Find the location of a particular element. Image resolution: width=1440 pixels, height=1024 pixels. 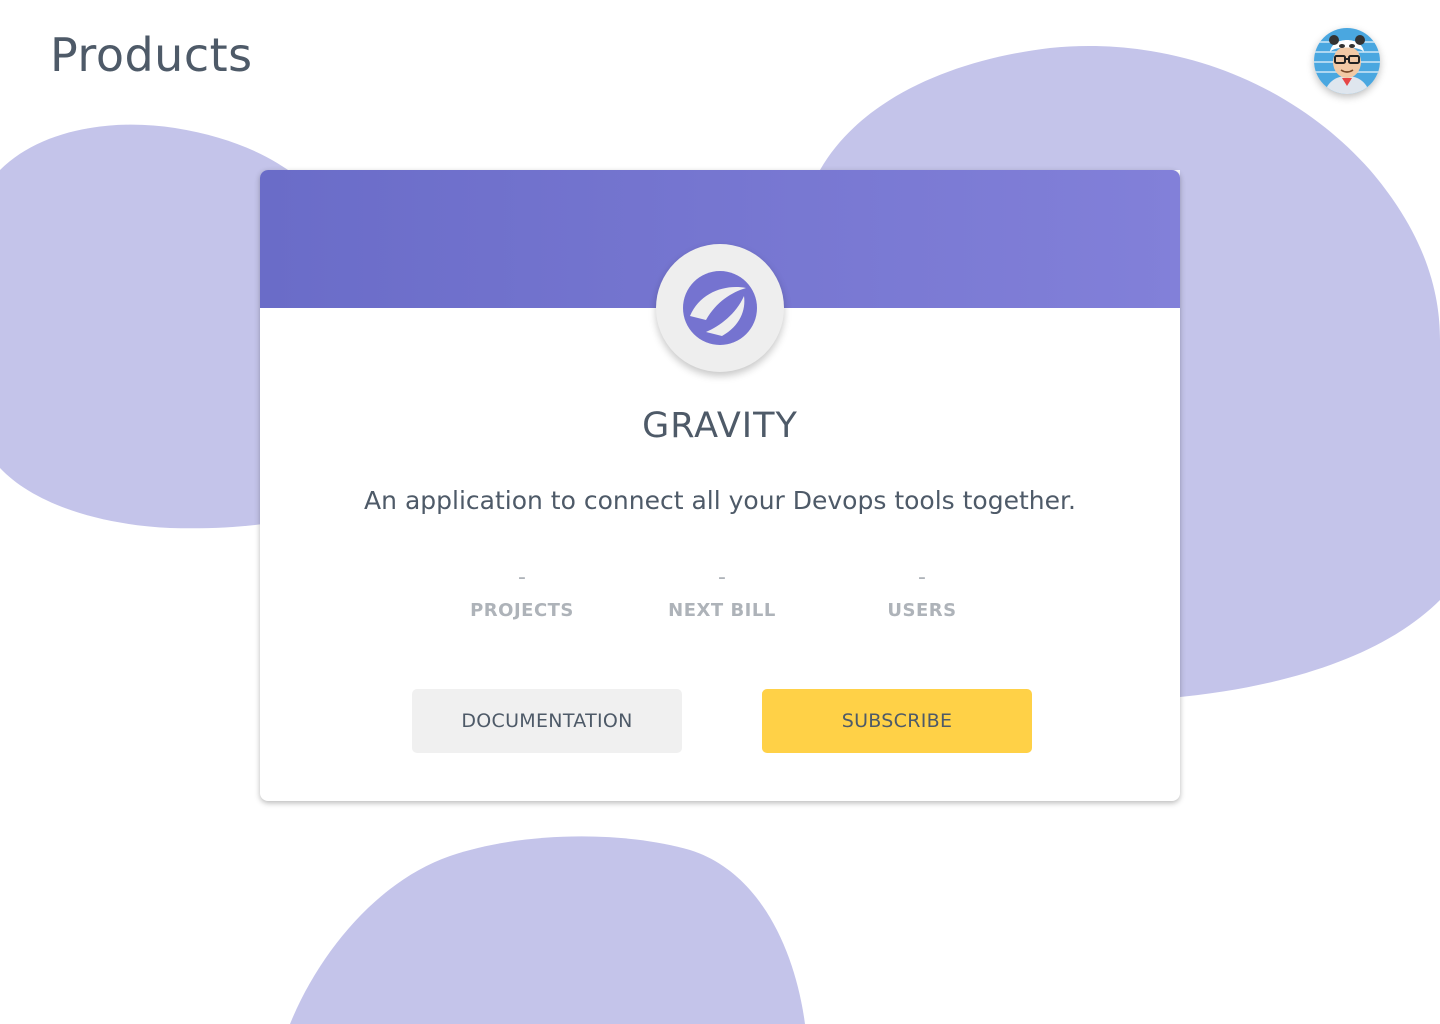

stat-next-bill-value: - is located at coordinates (722, 577).